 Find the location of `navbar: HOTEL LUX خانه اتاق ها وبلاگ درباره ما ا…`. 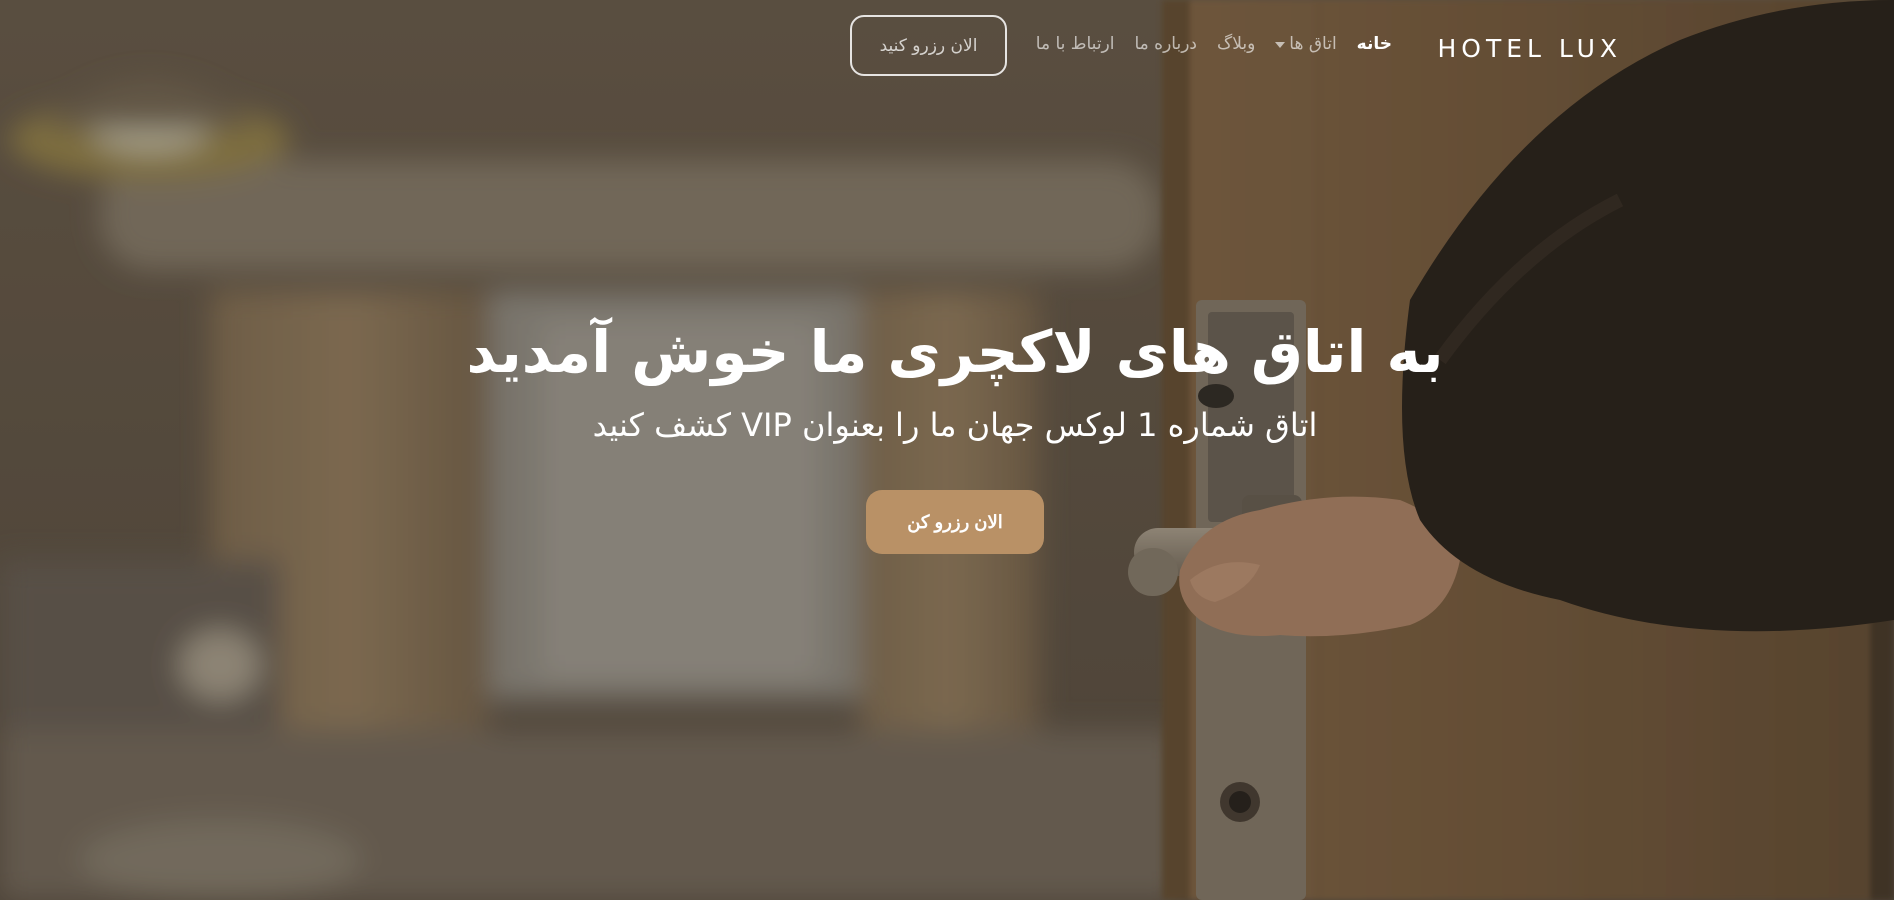

navbar: HOTEL LUX خانه اتاق ها وبلاگ درباره ما ا… is located at coordinates (947, 46).